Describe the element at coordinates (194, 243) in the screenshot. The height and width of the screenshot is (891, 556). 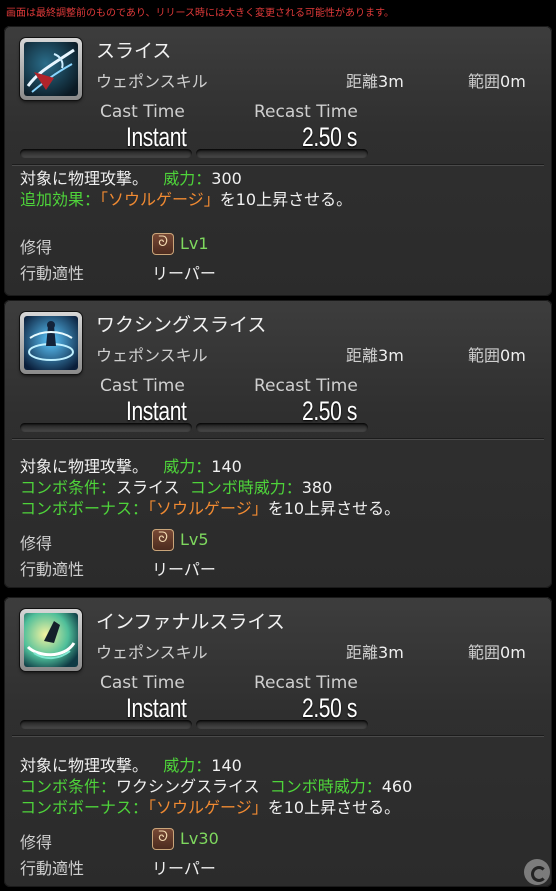
I see `level-value: Lv1` at that location.